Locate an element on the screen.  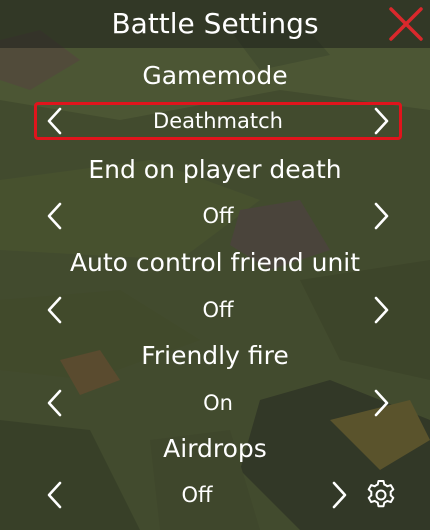
gamemode-label: Gamemode is located at coordinates (215, 75).